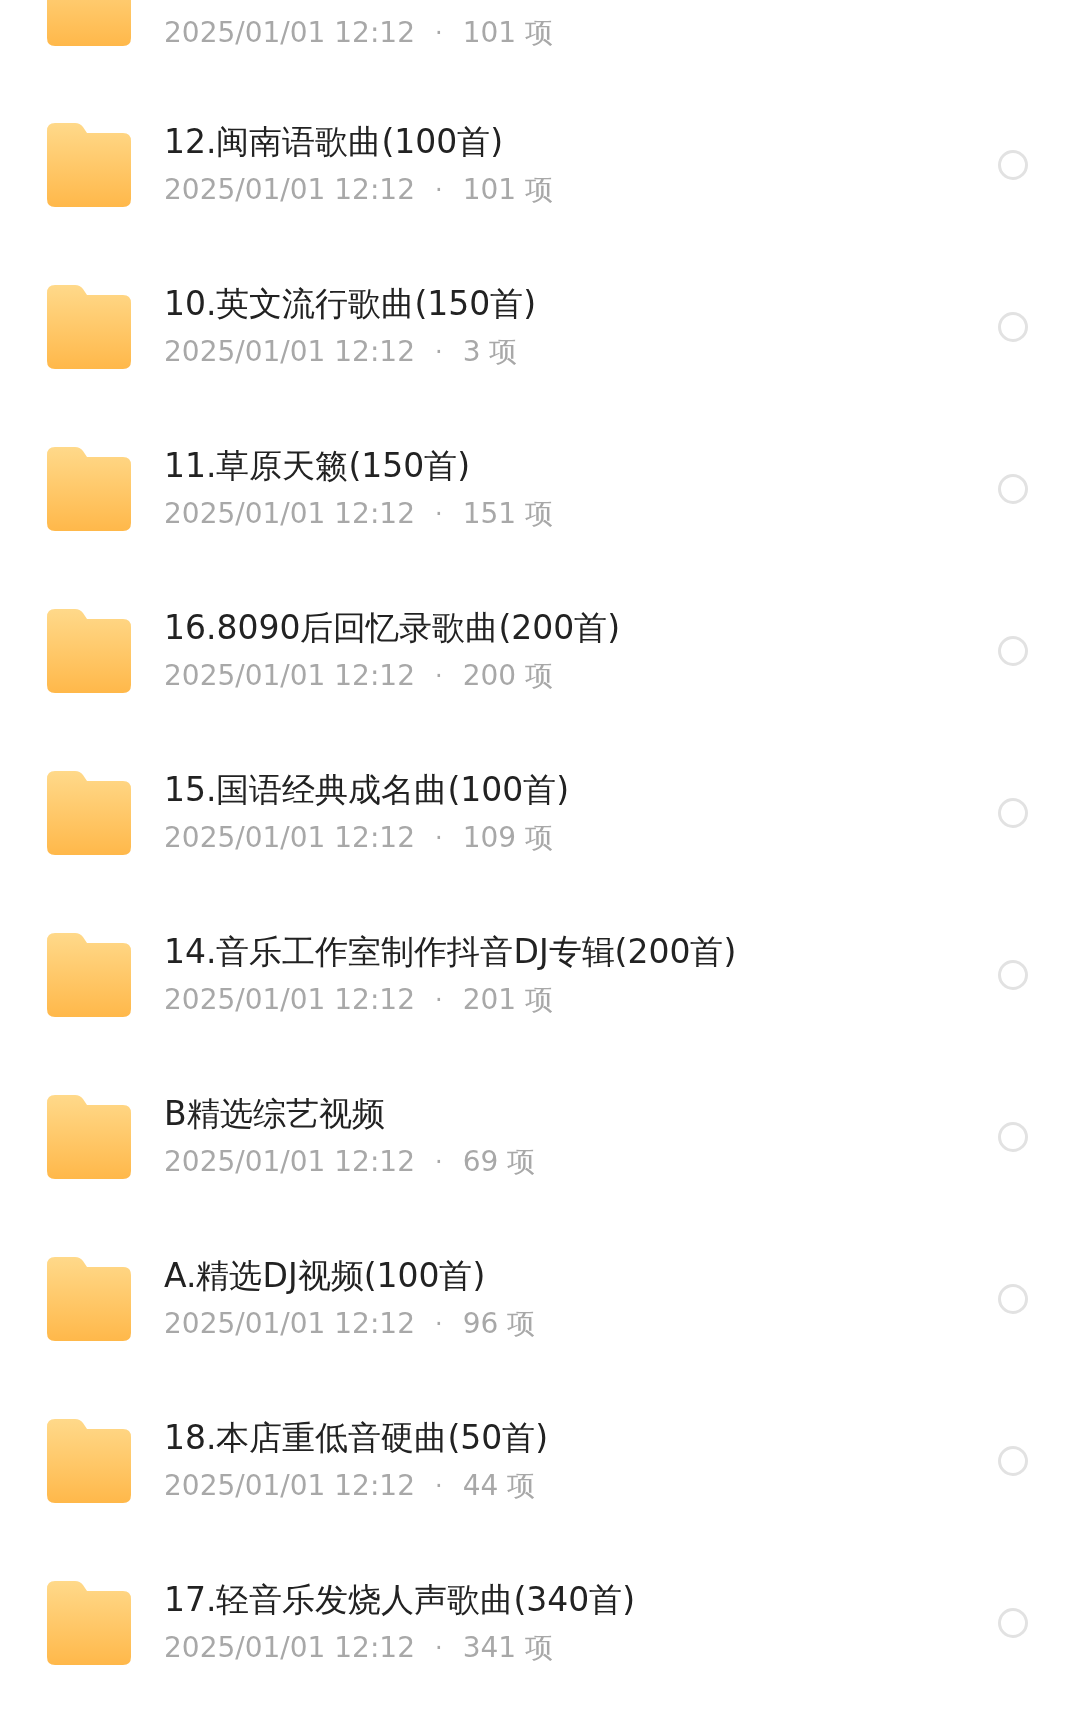  I want to click on folder-name: 10.英文流行歌曲(150首), so click(581, 304).